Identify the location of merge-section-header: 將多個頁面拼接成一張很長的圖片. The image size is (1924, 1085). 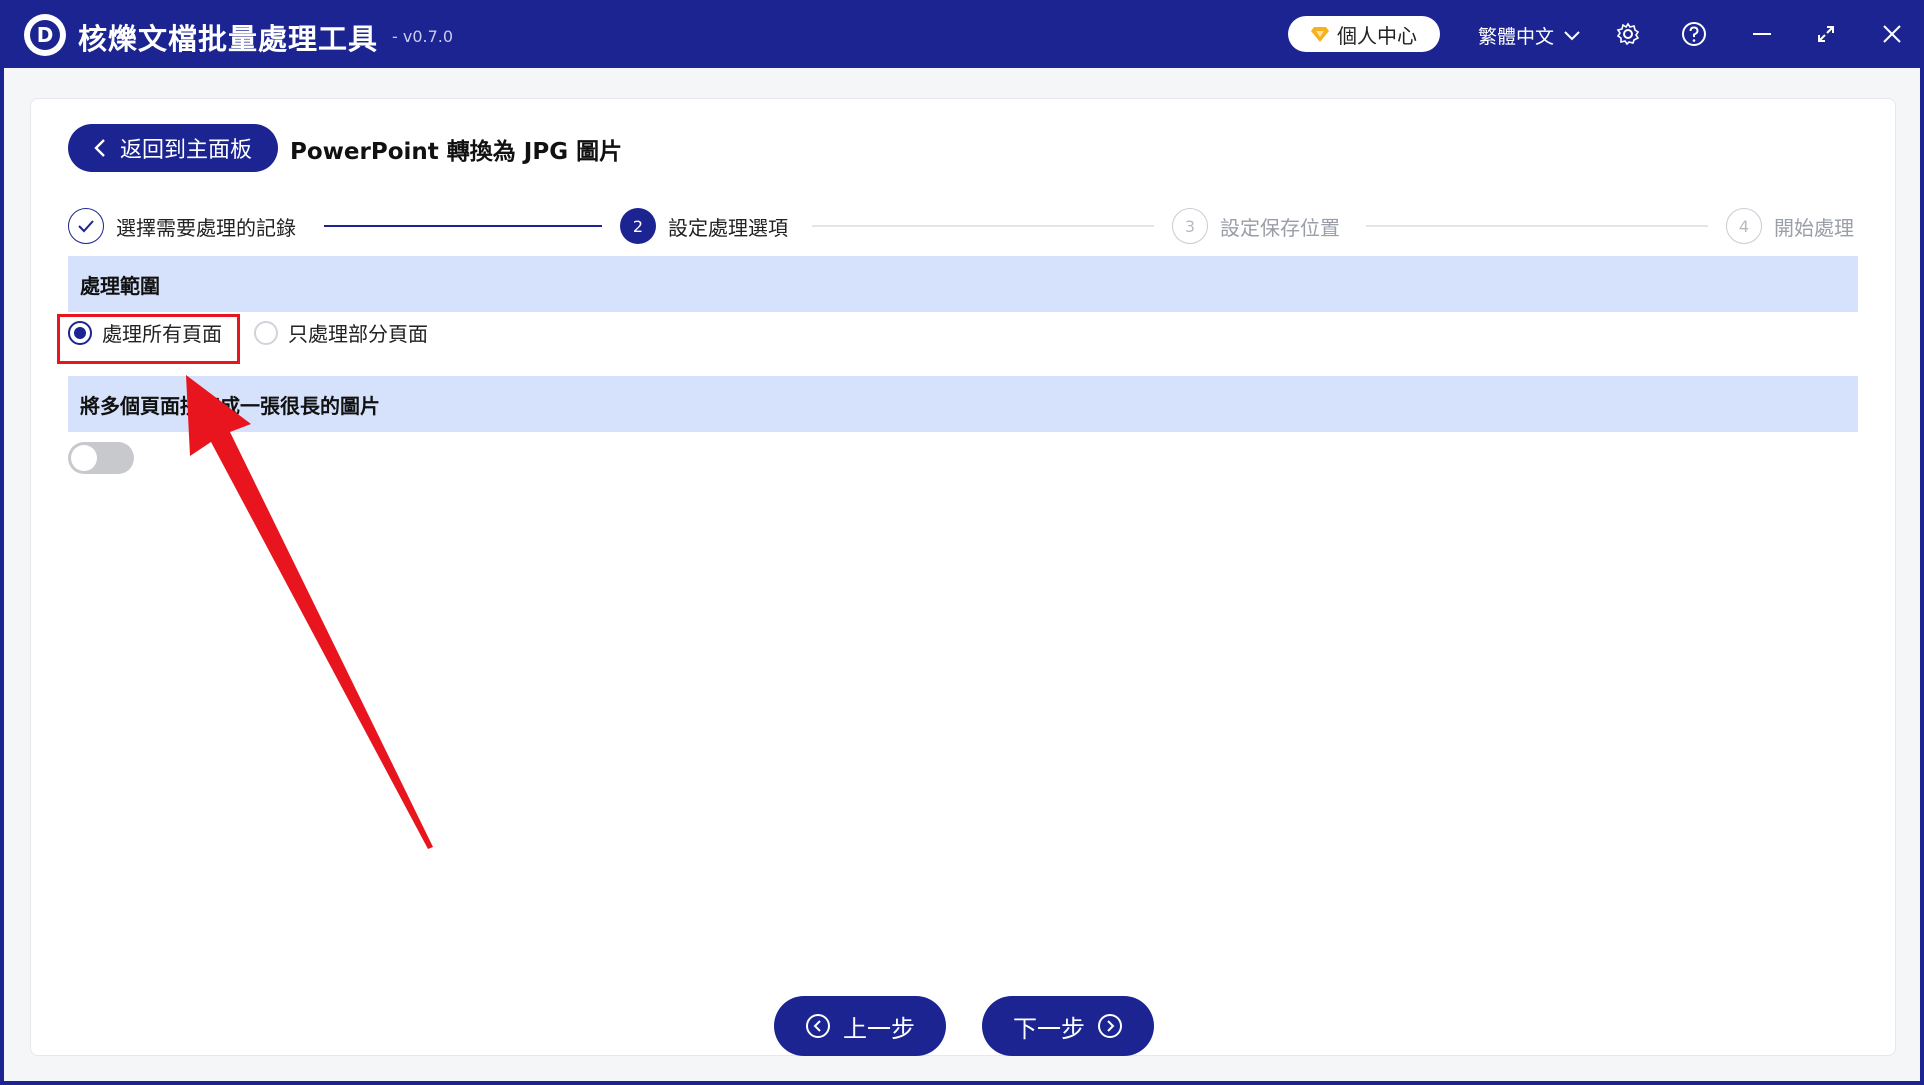
(963, 404).